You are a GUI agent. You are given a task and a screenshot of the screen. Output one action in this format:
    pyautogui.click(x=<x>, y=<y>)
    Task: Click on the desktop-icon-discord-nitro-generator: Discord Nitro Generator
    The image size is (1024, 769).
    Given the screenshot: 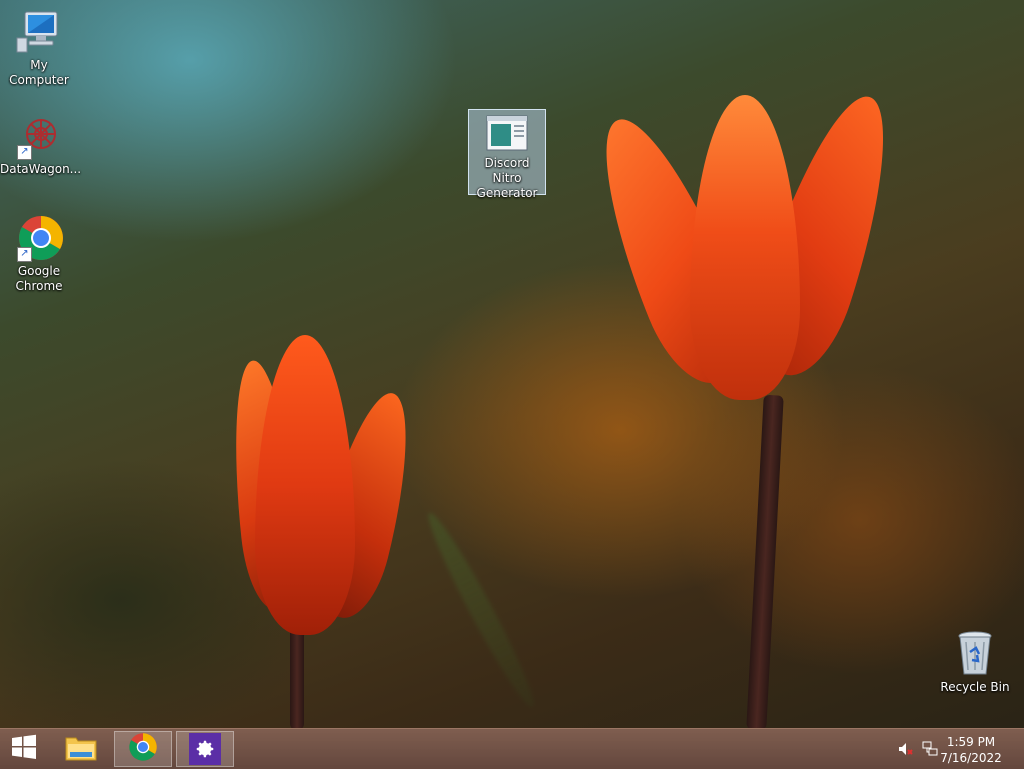 What is the action you would take?
    pyautogui.click(x=507, y=154)
    